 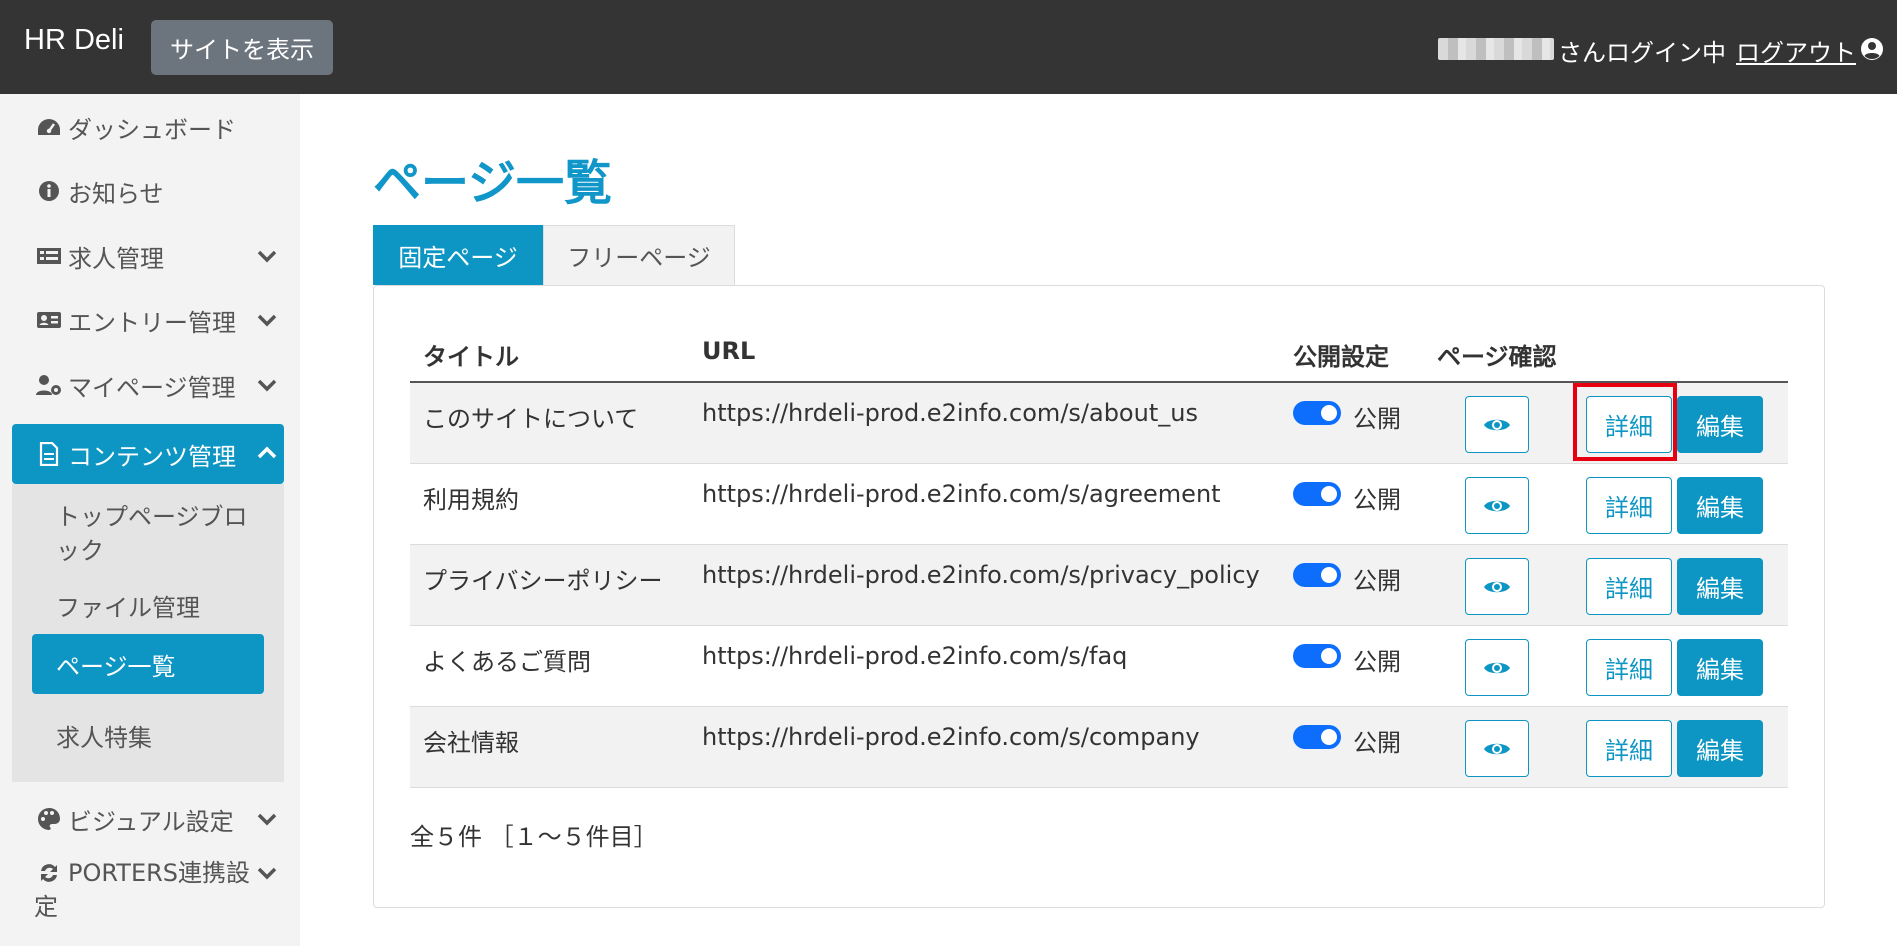 What do you see at coordinates (951, 737) in the screenshot?
I see `row-url: https://hrdeli-prod.e2info.com/s/company` at bounding box center [951, 737].